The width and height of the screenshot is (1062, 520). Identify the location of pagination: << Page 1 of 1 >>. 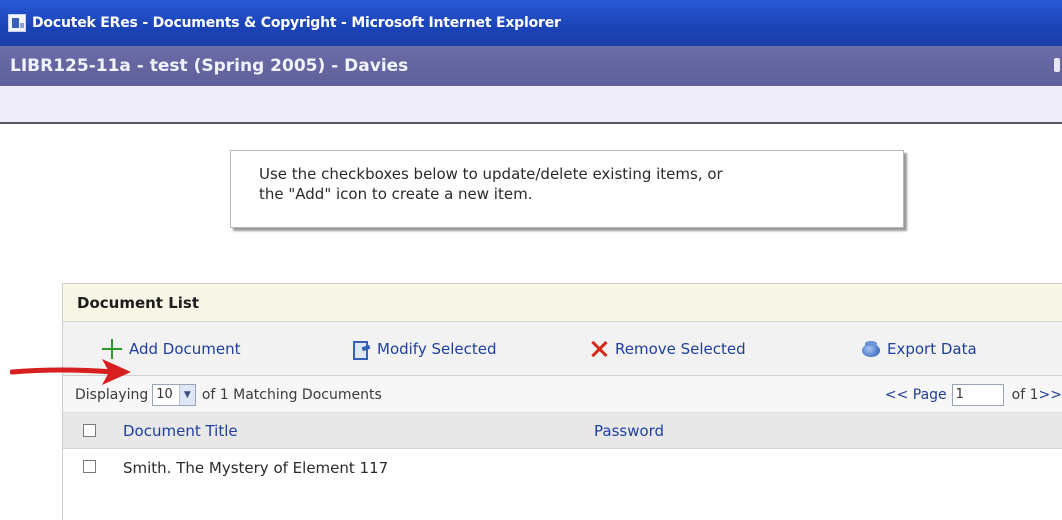
(973, 394).